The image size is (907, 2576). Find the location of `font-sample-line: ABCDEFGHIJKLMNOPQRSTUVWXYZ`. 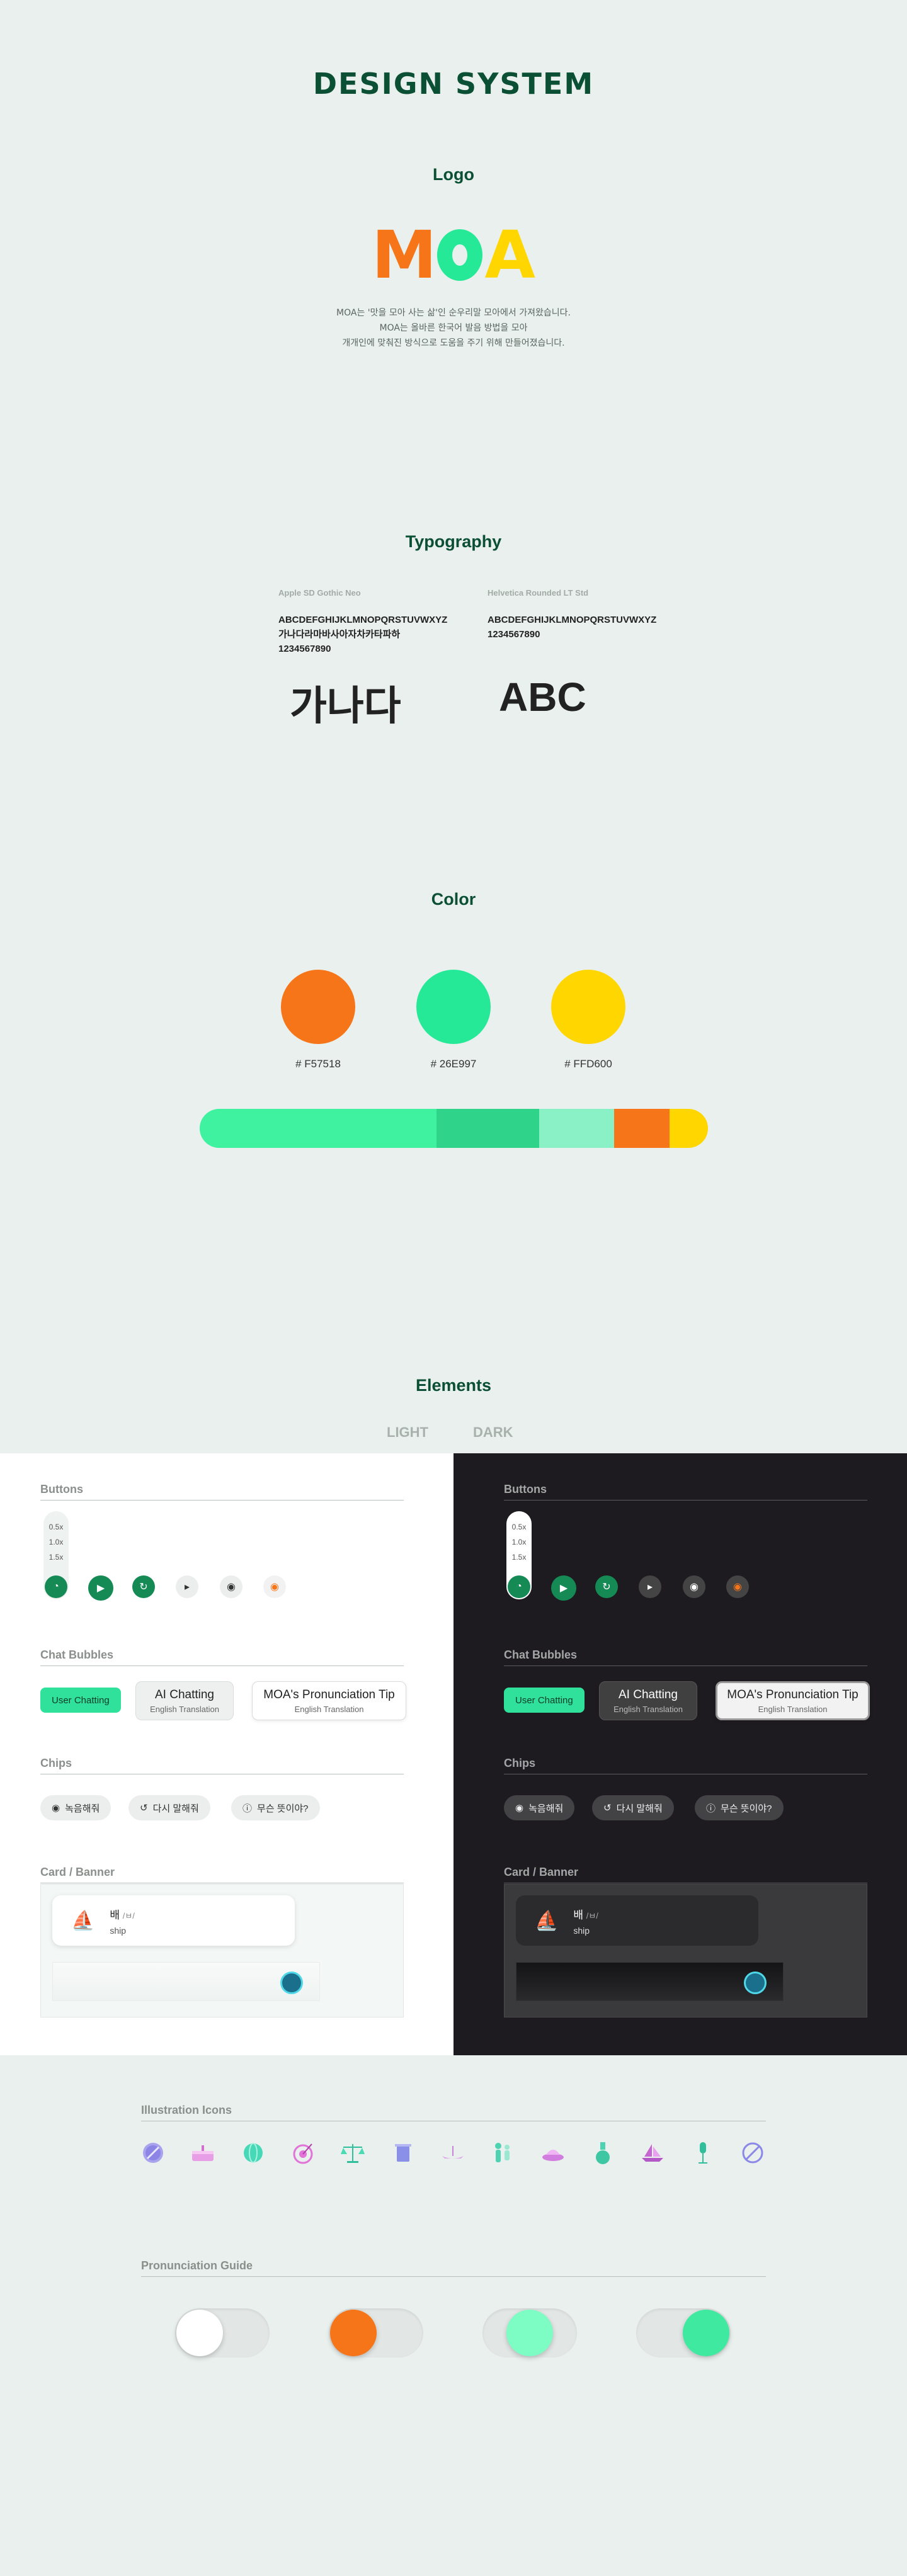

font-sample-line: ABCDEFGHIJKLMNOPQRSTUVWXYZ is located at coordinates (572, 620).